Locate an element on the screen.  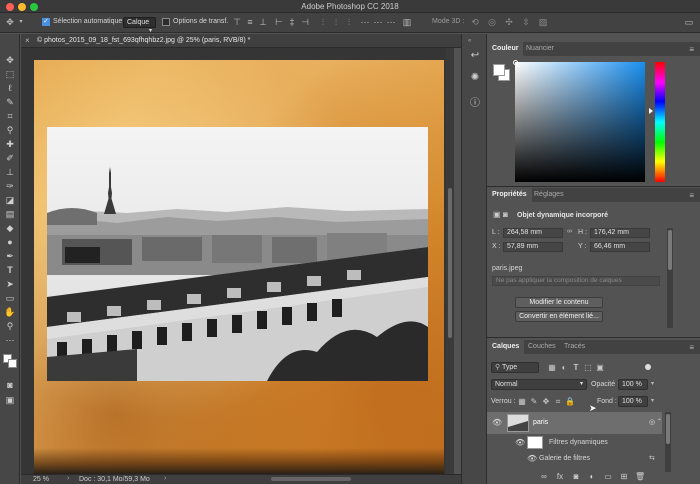
hand-tool-icon: ✋ is located at coordinates (10, 312).